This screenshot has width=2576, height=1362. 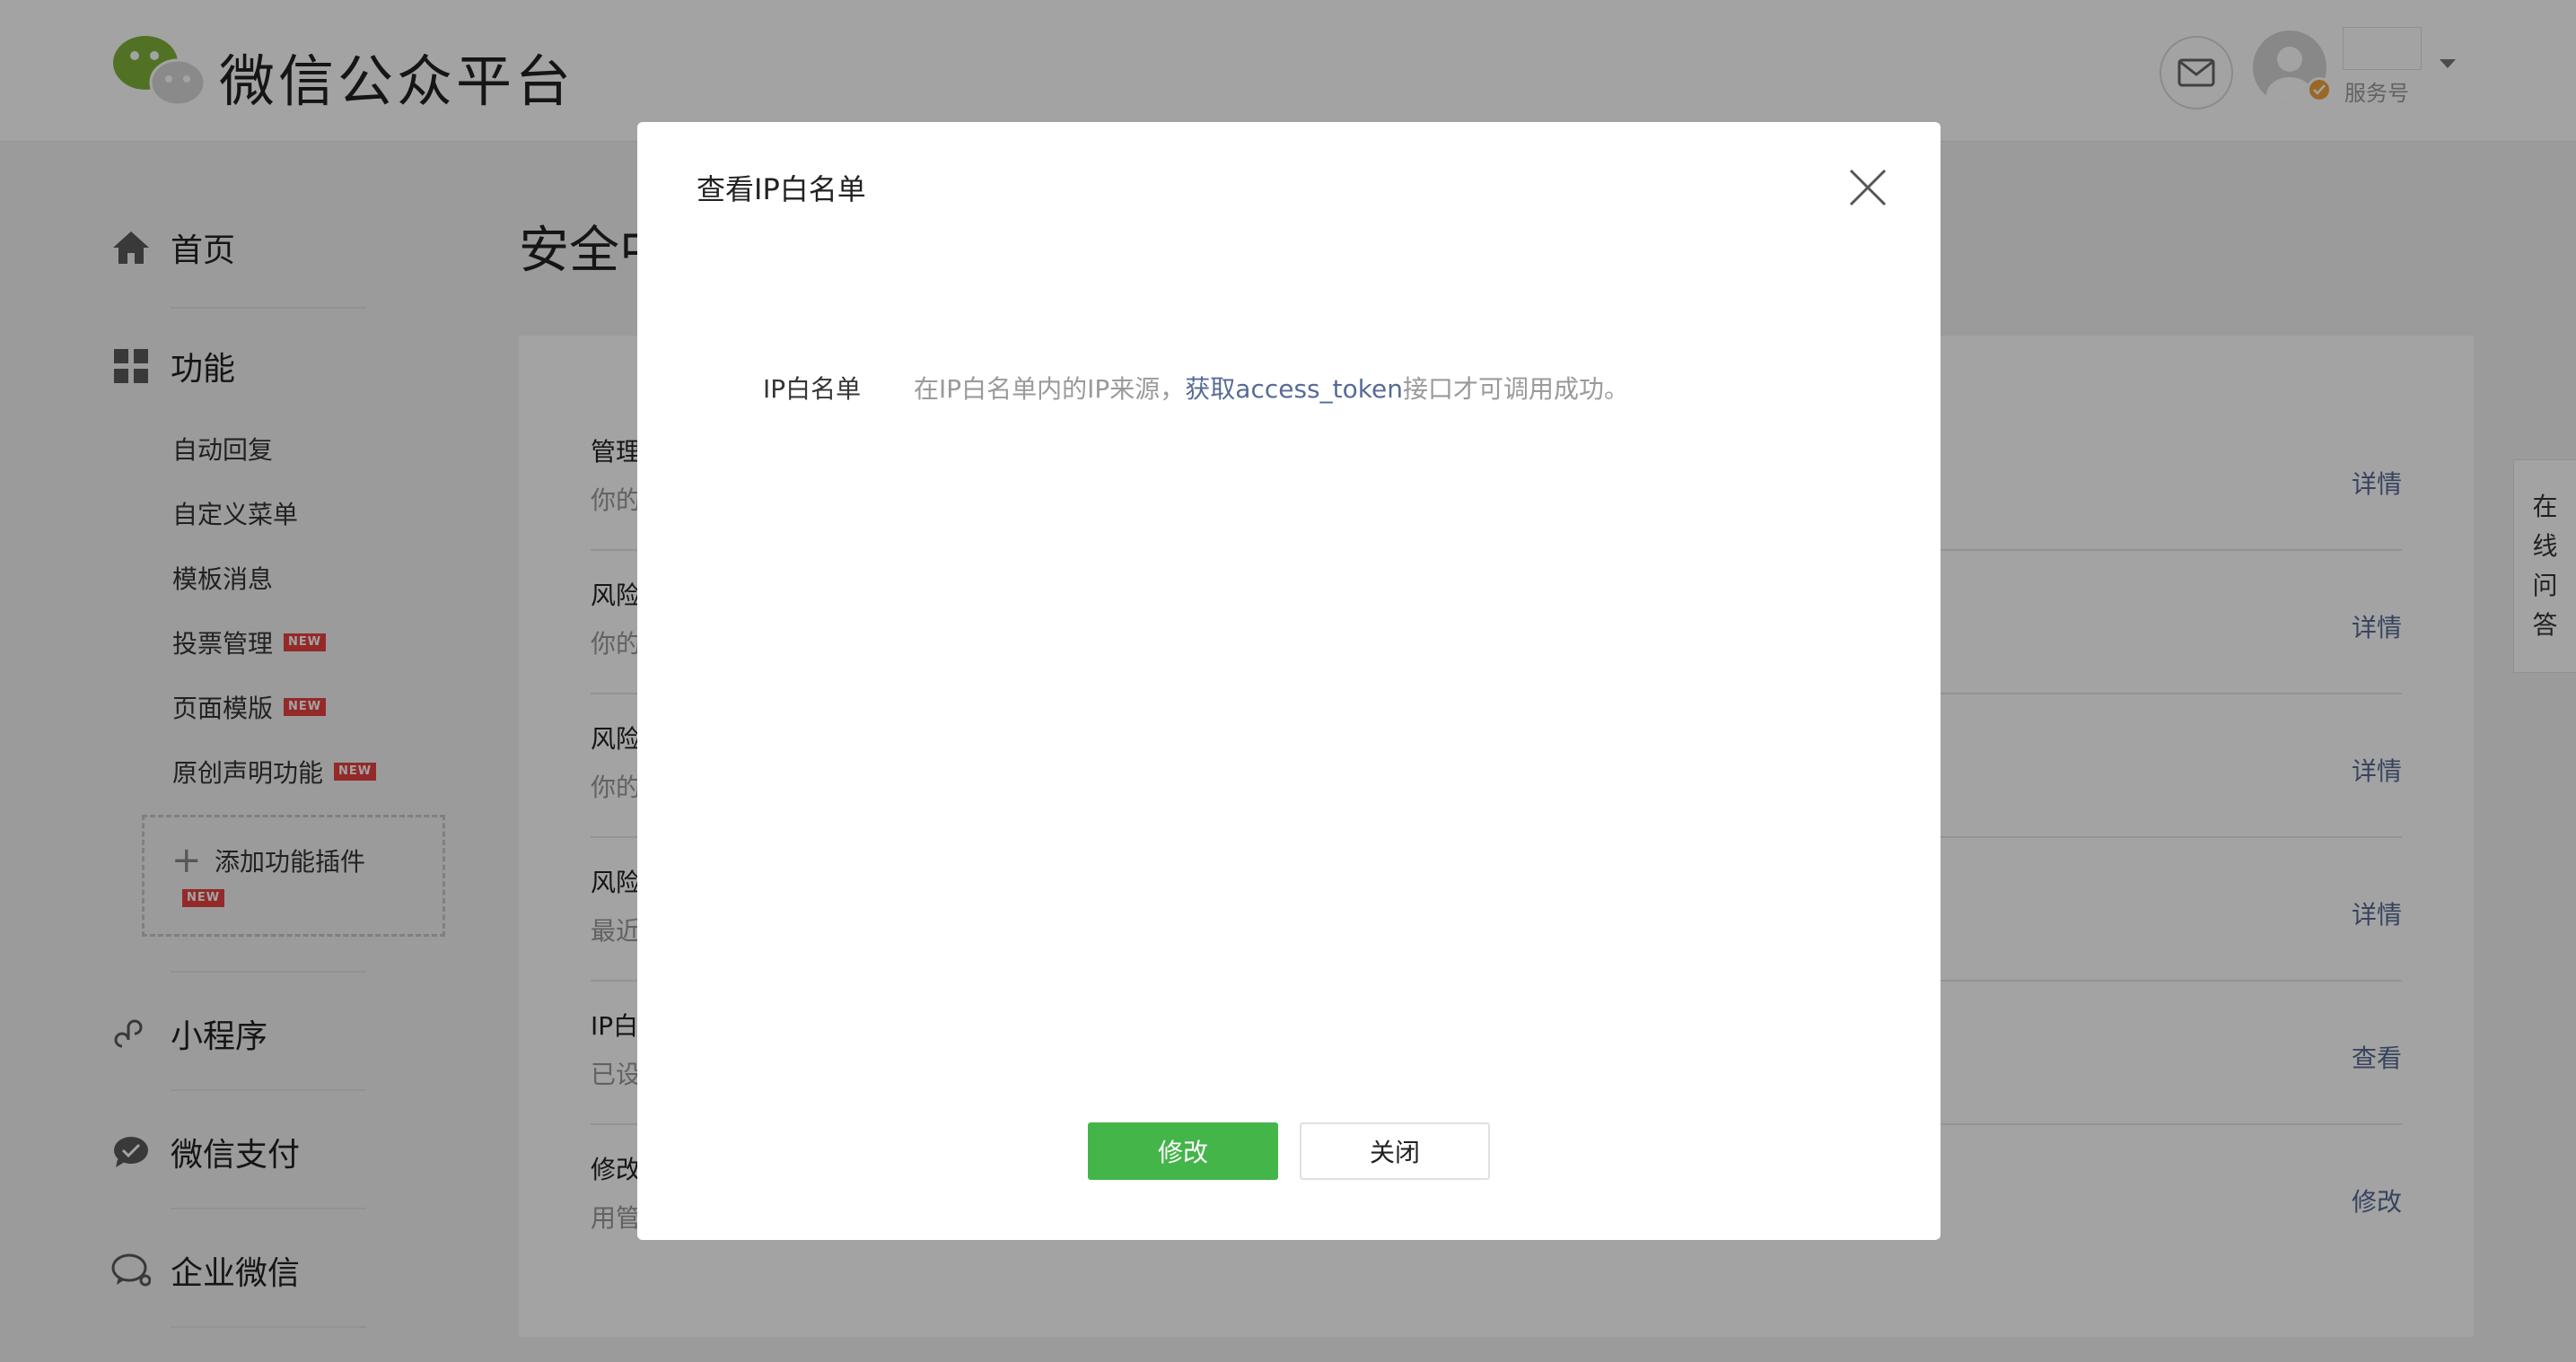 What do you see at coordinates (1050, 389) in the screenshot?
I see `tip-prefix: 在IP白名单内的IP来源，` at bounding box center [1050, 389].